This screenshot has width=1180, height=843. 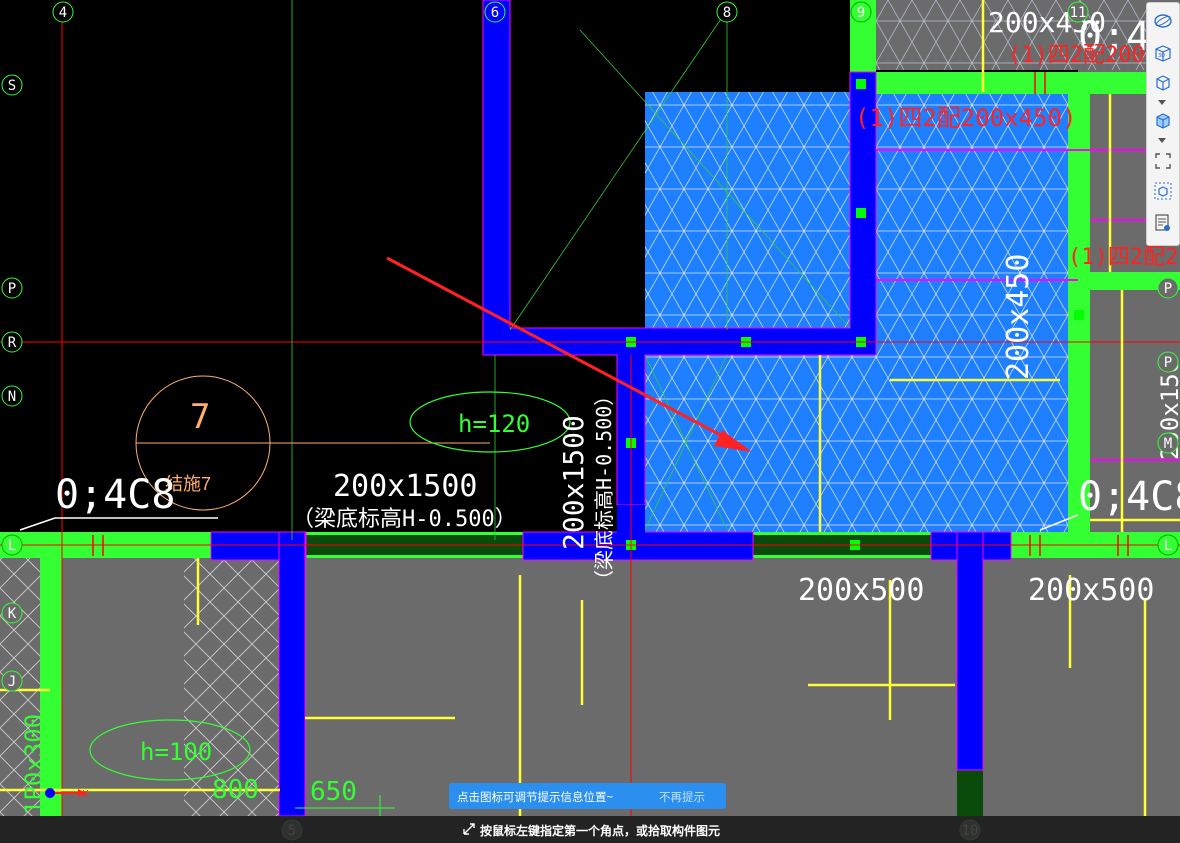 I want to click on svg-text: N, so click(x=12, y=397).